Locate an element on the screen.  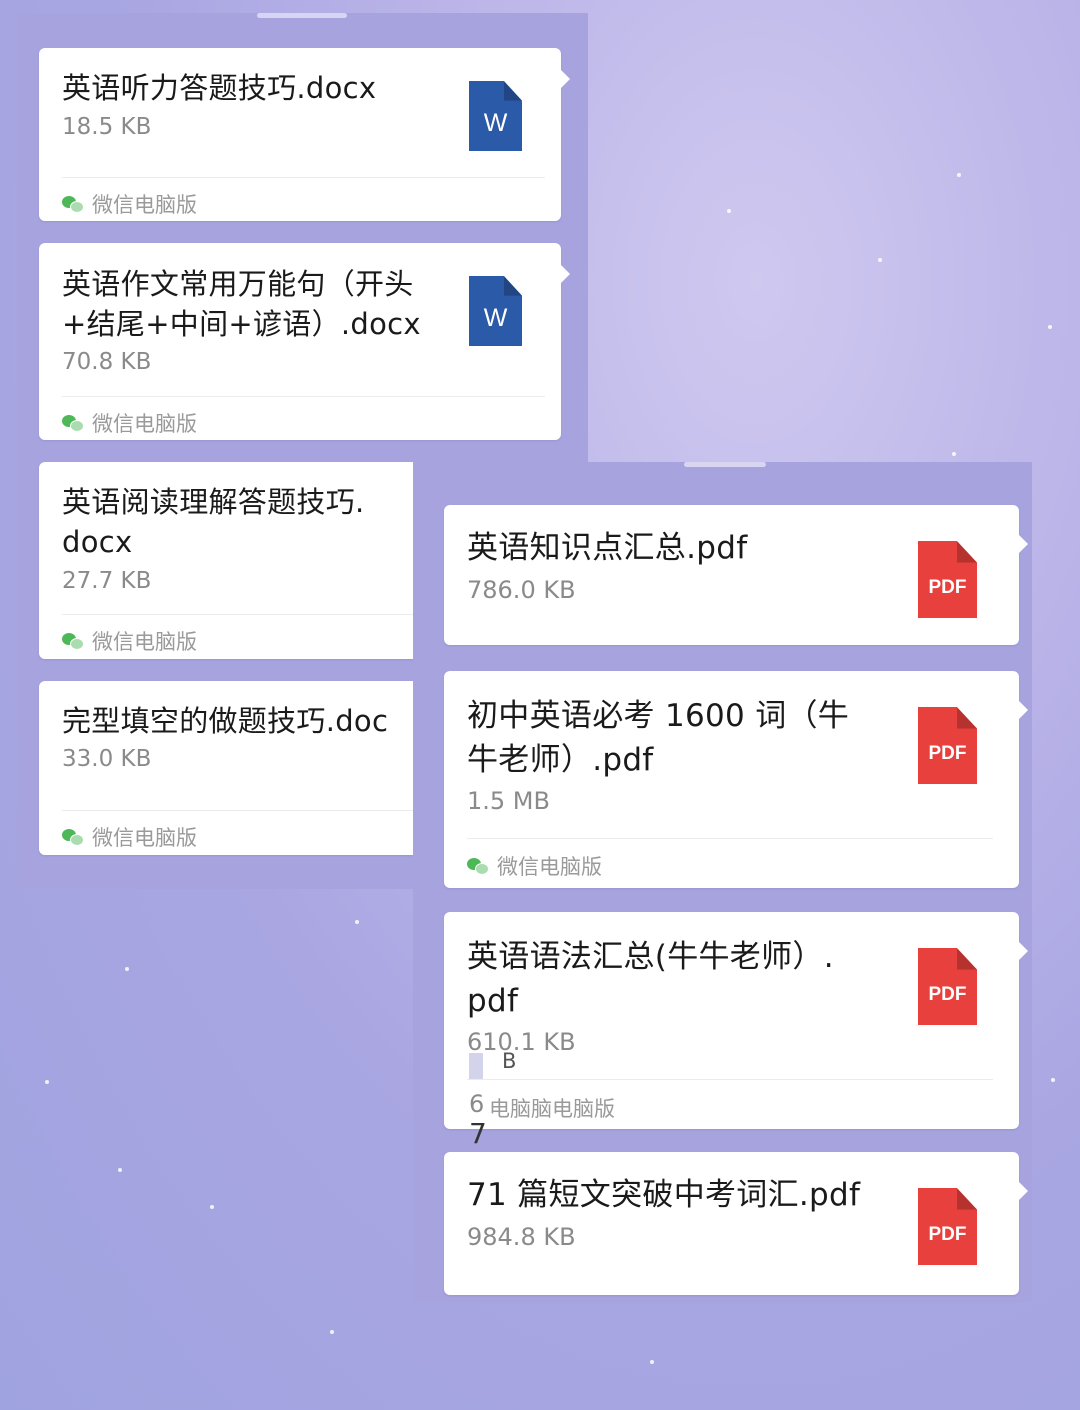
glitch-block is located at coordinates (476, 1066).